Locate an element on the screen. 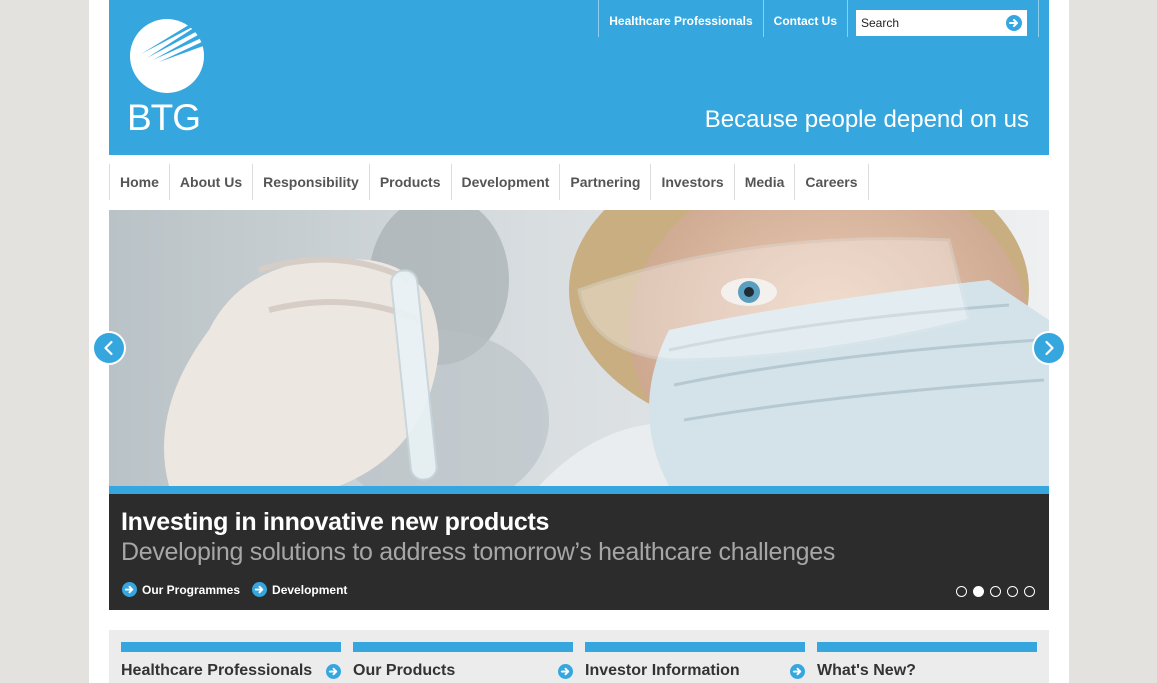  nav-home: Home is located at coordinates (140, 182).